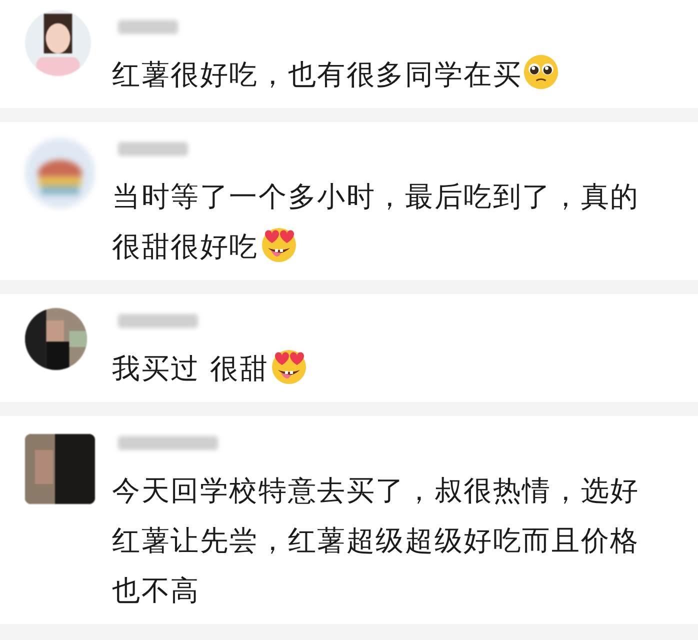 This screenshot has width=698, height=640. What do you see at coordinates (376, 490) in the screenshot?
I see `comment-text: 今天回学校特意去买了，叔很热情，选好` at bounding box center [376, 490].